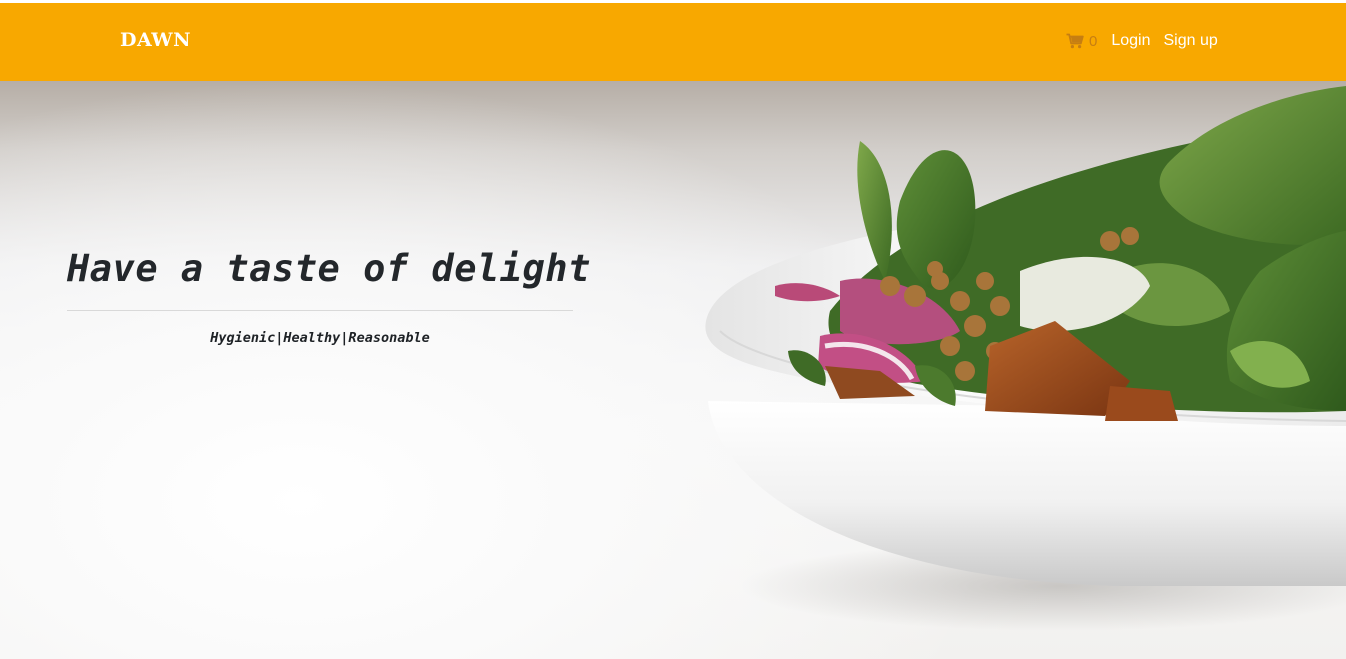 The width and height of the screenshot is (1346, 659). Describe the element at coordinates (320, 338) in the screenshot. I see `hero-tagline: Hygienic|Healthy|Reasonable` at that location.